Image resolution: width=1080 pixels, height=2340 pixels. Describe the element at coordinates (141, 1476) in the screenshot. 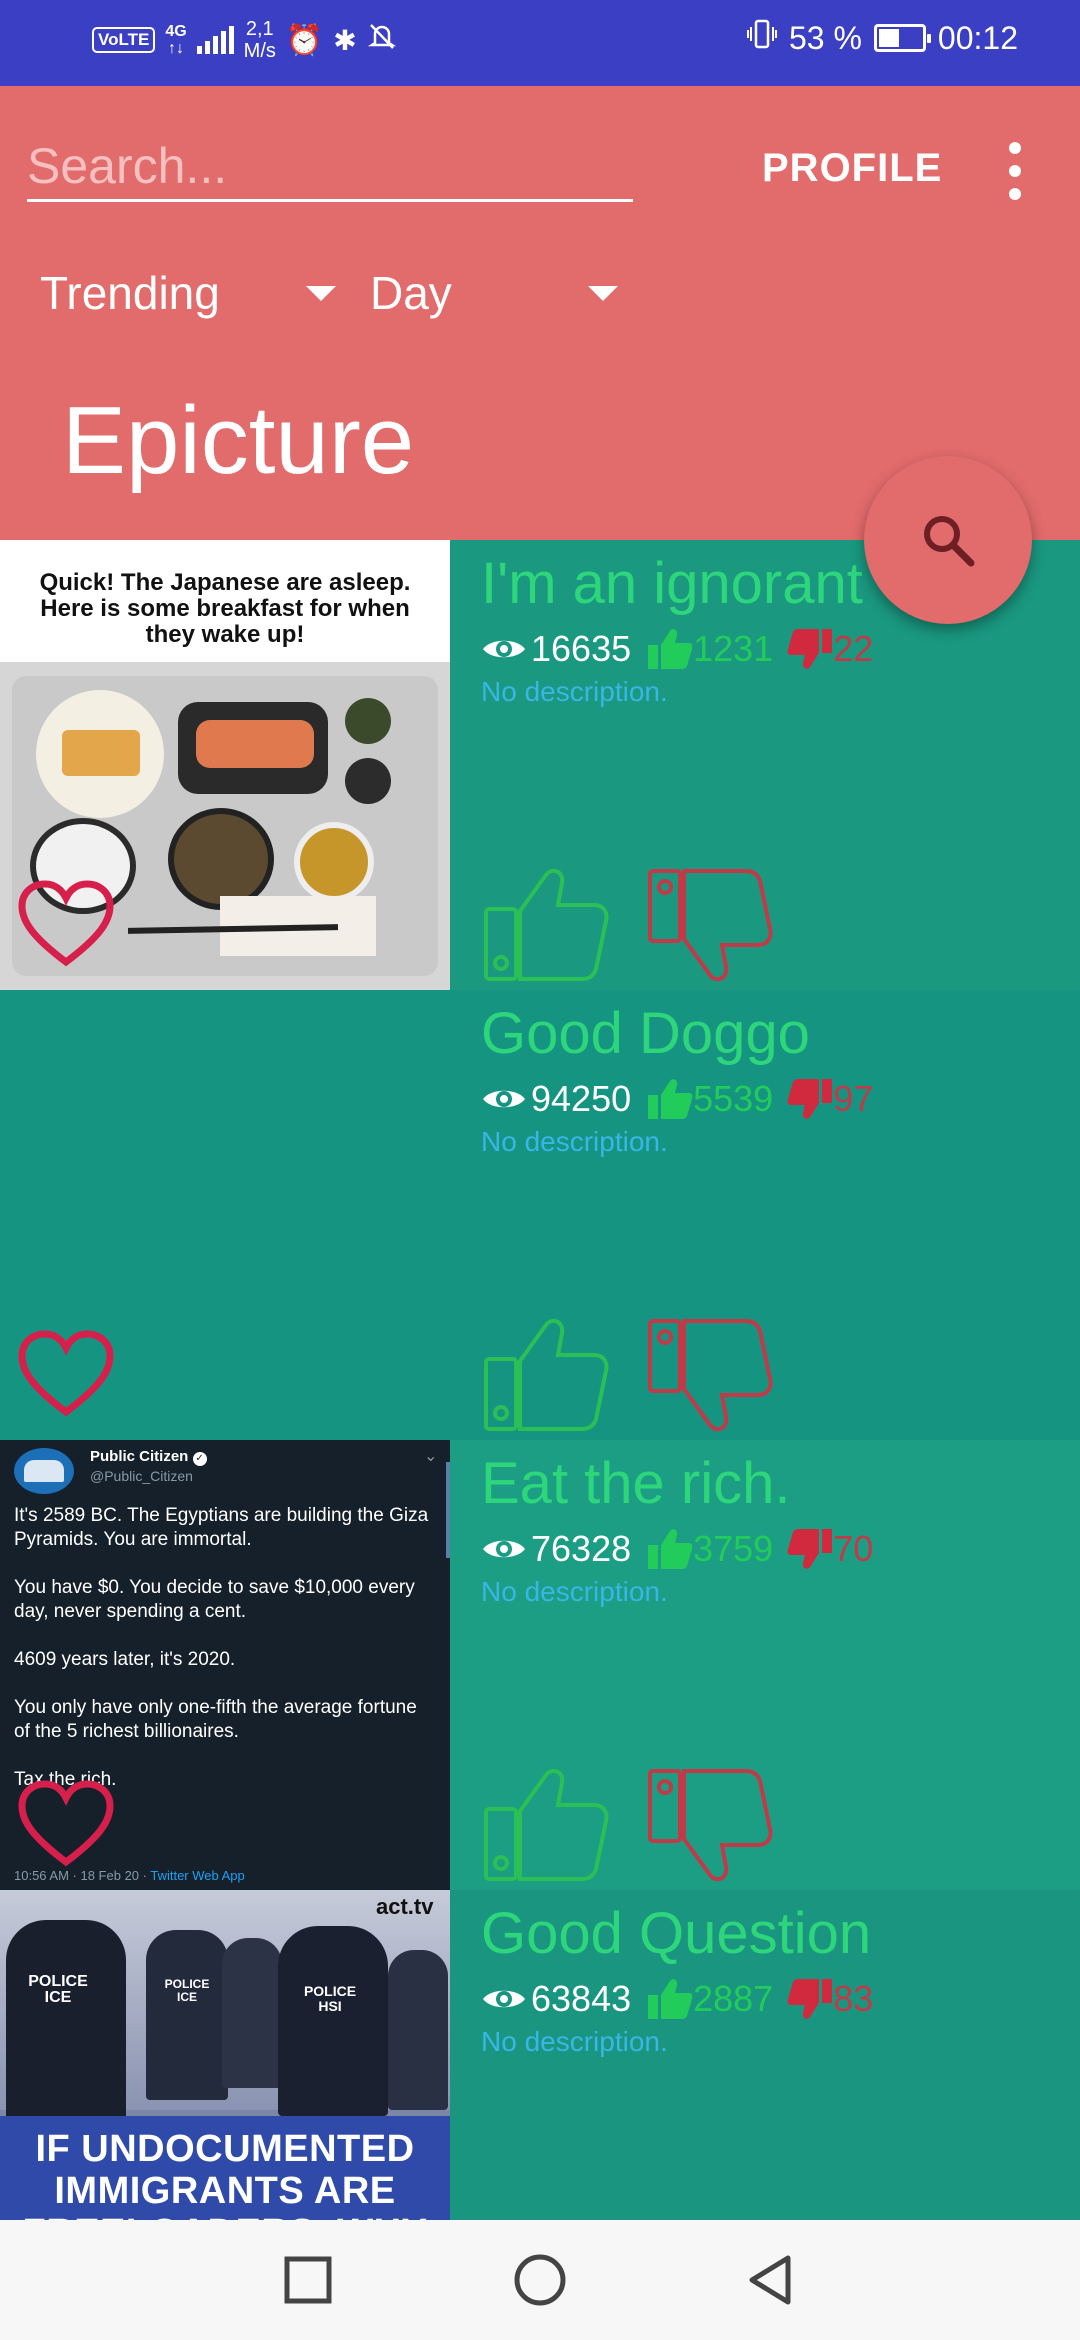

I see `tweet-handle: @Public_Citizen` at that location.